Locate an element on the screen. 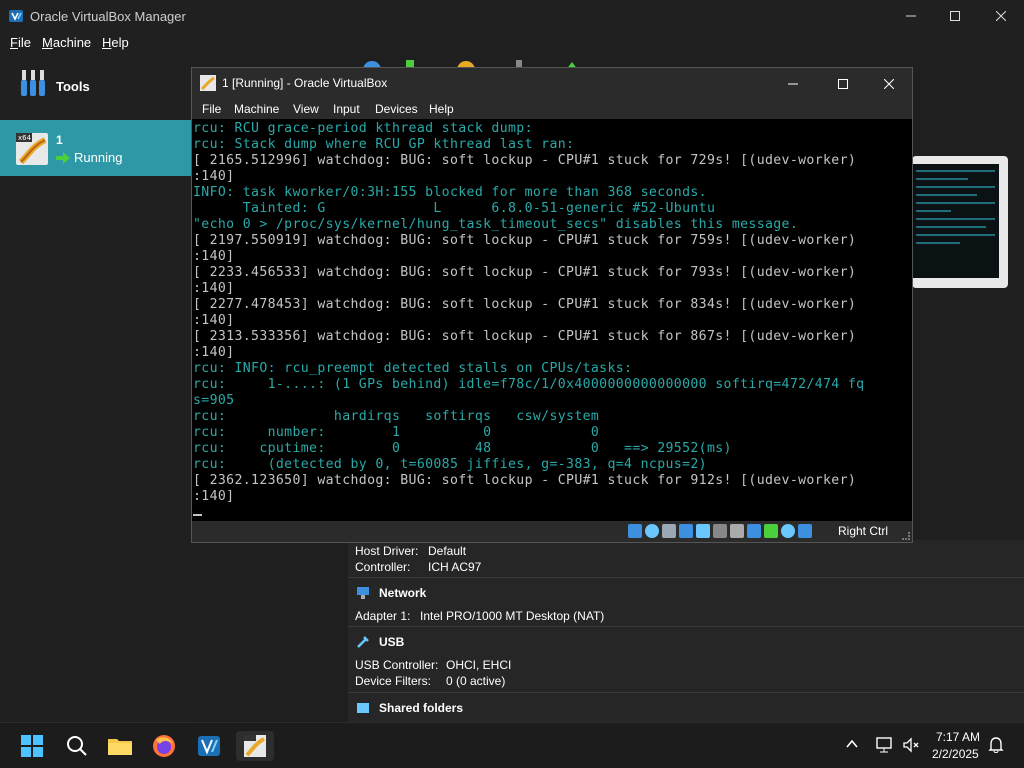  vm-taskbar-button is located at coordinates (255, 746).